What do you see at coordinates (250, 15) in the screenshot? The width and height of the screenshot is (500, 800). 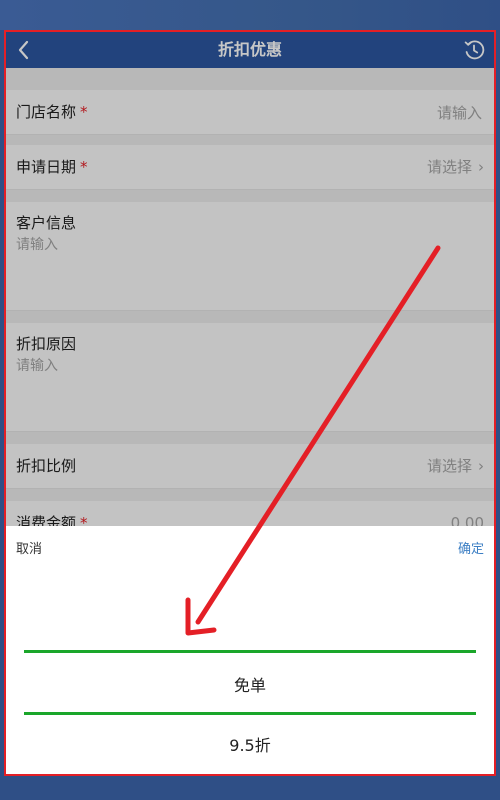 I see `status-bar` at bounding box center [250, 15].